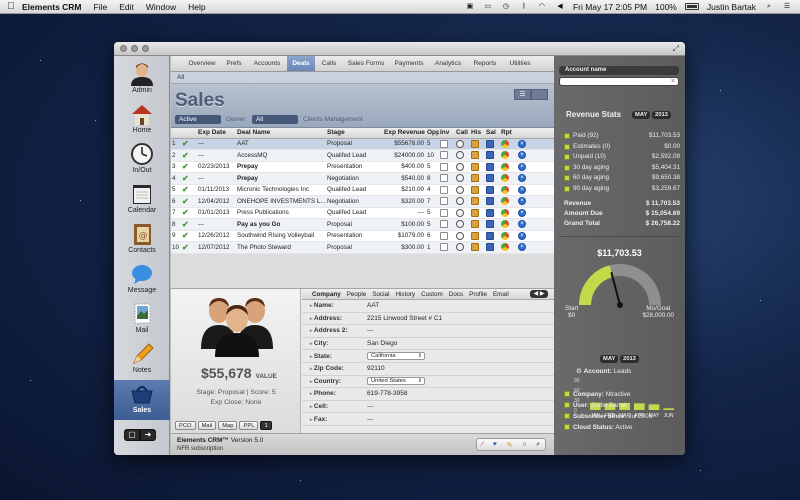 This screenshot has height=500, width=800. I want to click on leads-gear-icon: ⚙, so click(579, 371).